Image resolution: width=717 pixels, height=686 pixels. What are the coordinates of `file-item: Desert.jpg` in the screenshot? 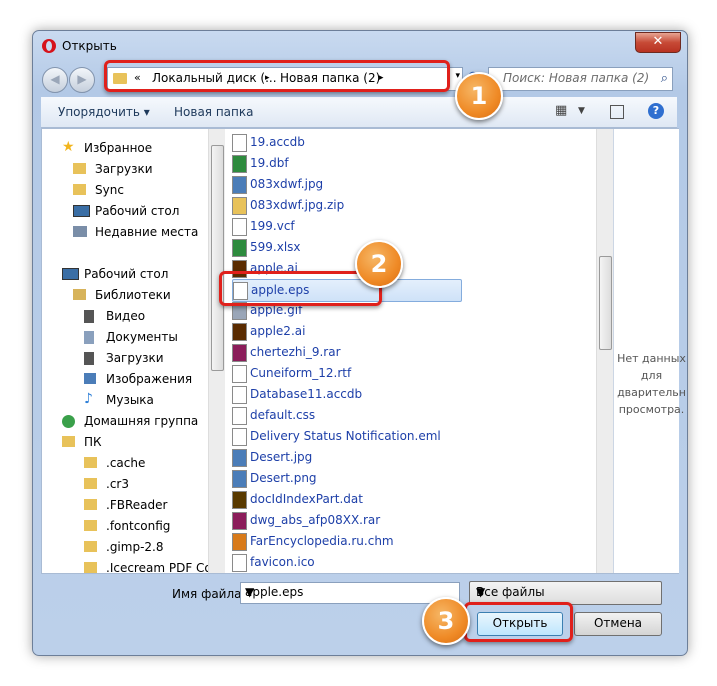 It's located at (357, 457).